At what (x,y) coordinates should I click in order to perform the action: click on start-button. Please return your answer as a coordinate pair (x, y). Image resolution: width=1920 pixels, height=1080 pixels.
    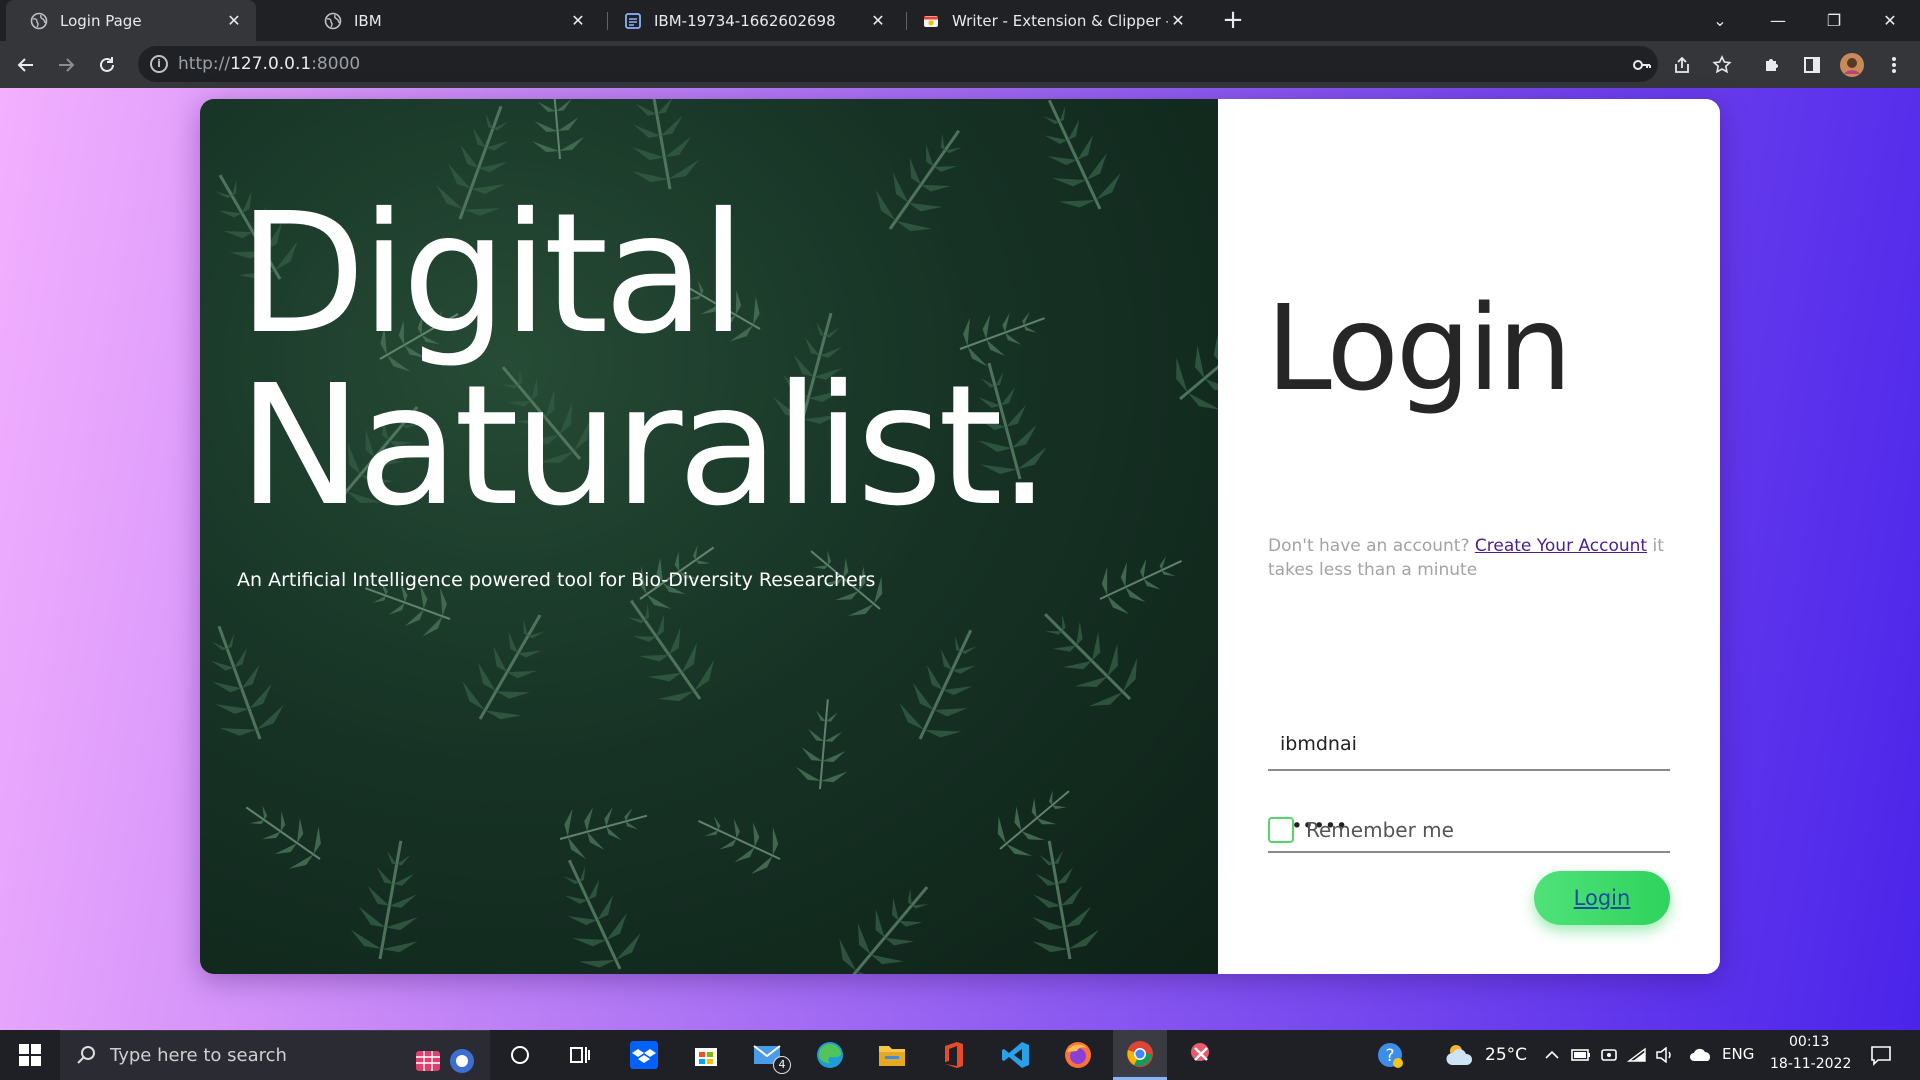
    Looking at the image, I should click on (30, 1055).